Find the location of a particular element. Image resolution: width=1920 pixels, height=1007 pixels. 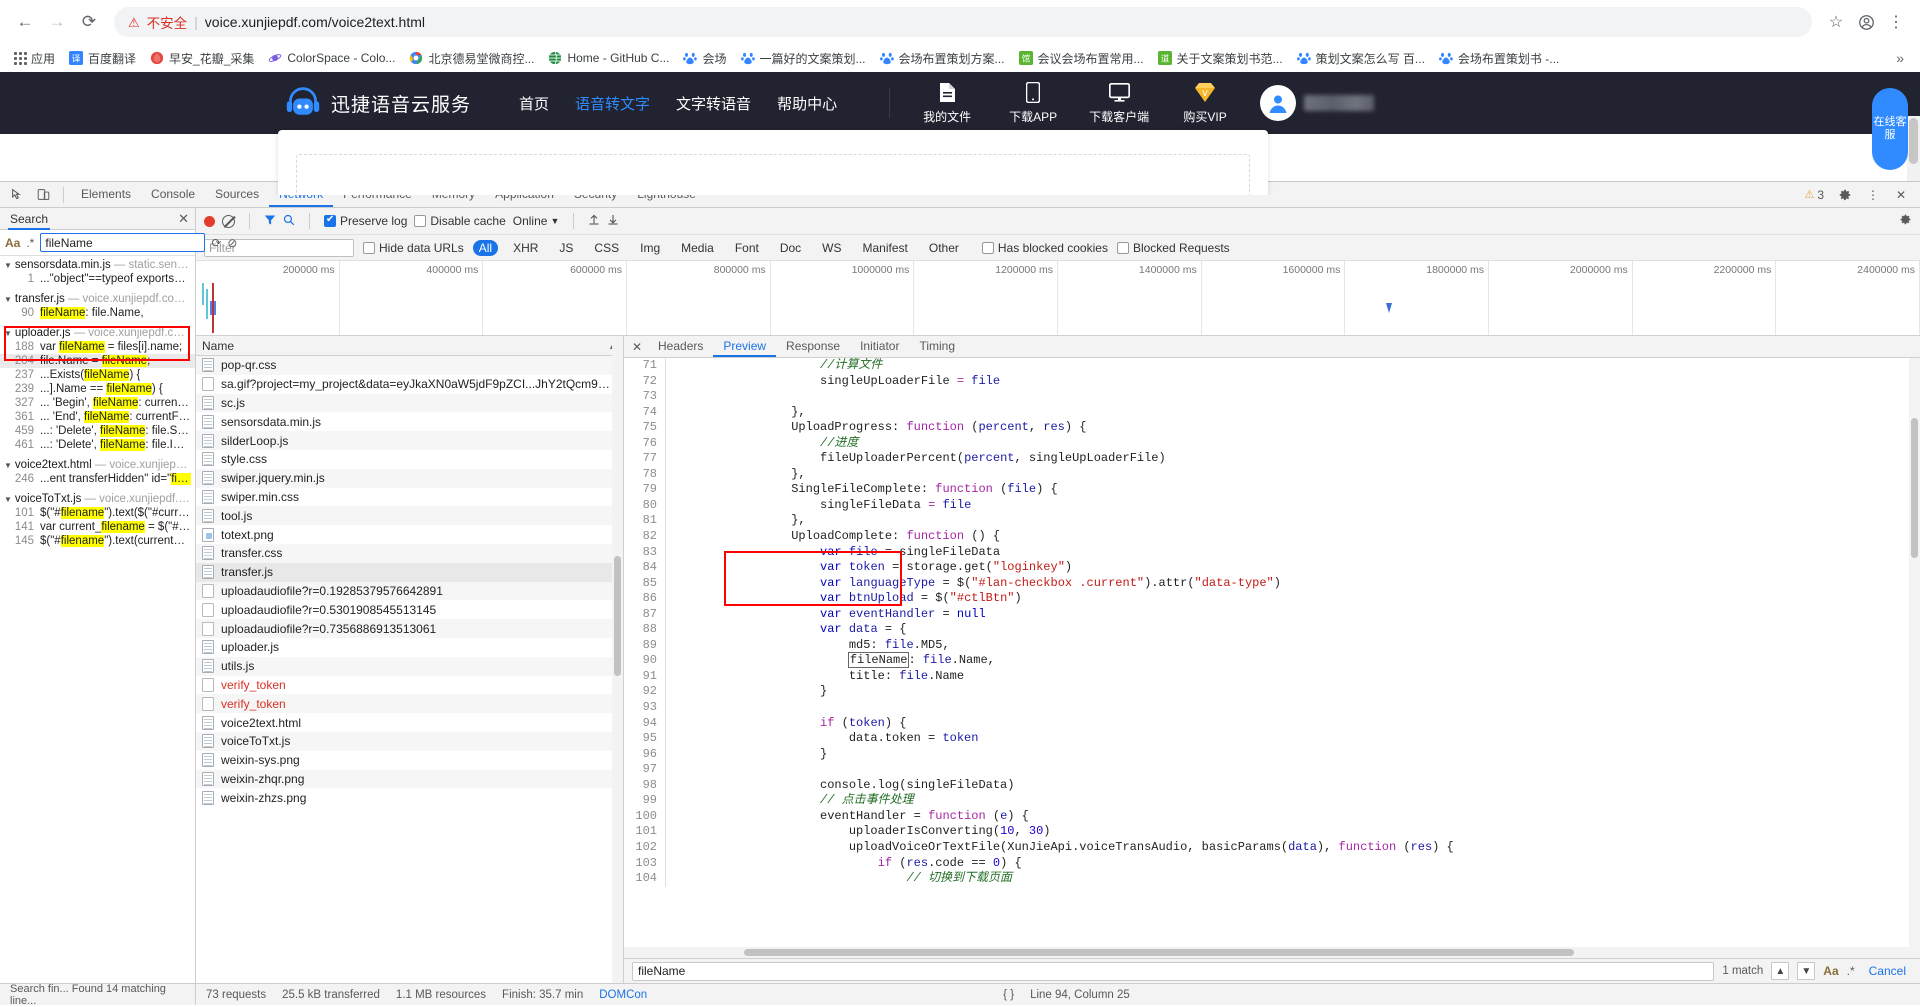

back-arrow-icon: ← is located at coordinates (25, 22).